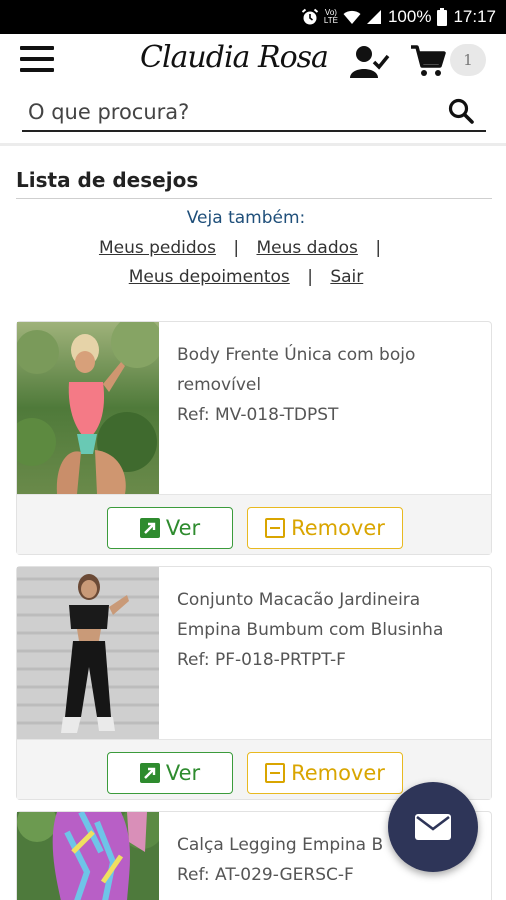 The height and width of the screenshot is (900, 506). What do you see at coordinates (37, 61) in the screenshot?
I see `menu-icon` at bounding box center [37, 61].